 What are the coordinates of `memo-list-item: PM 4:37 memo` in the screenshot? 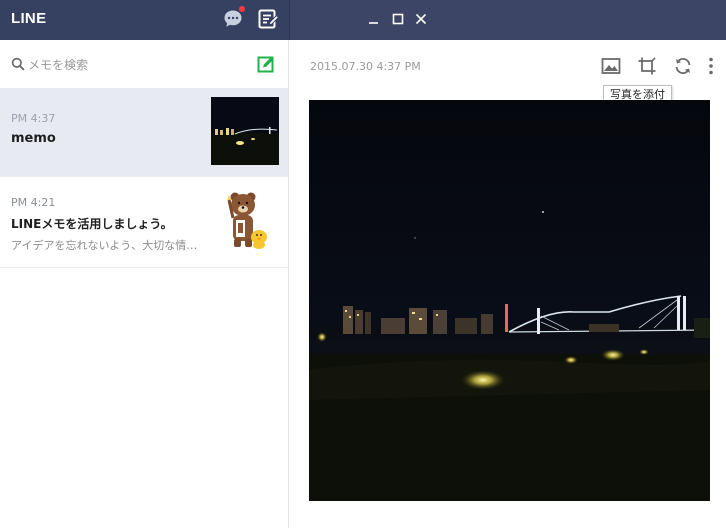 It's located at (144, 132).